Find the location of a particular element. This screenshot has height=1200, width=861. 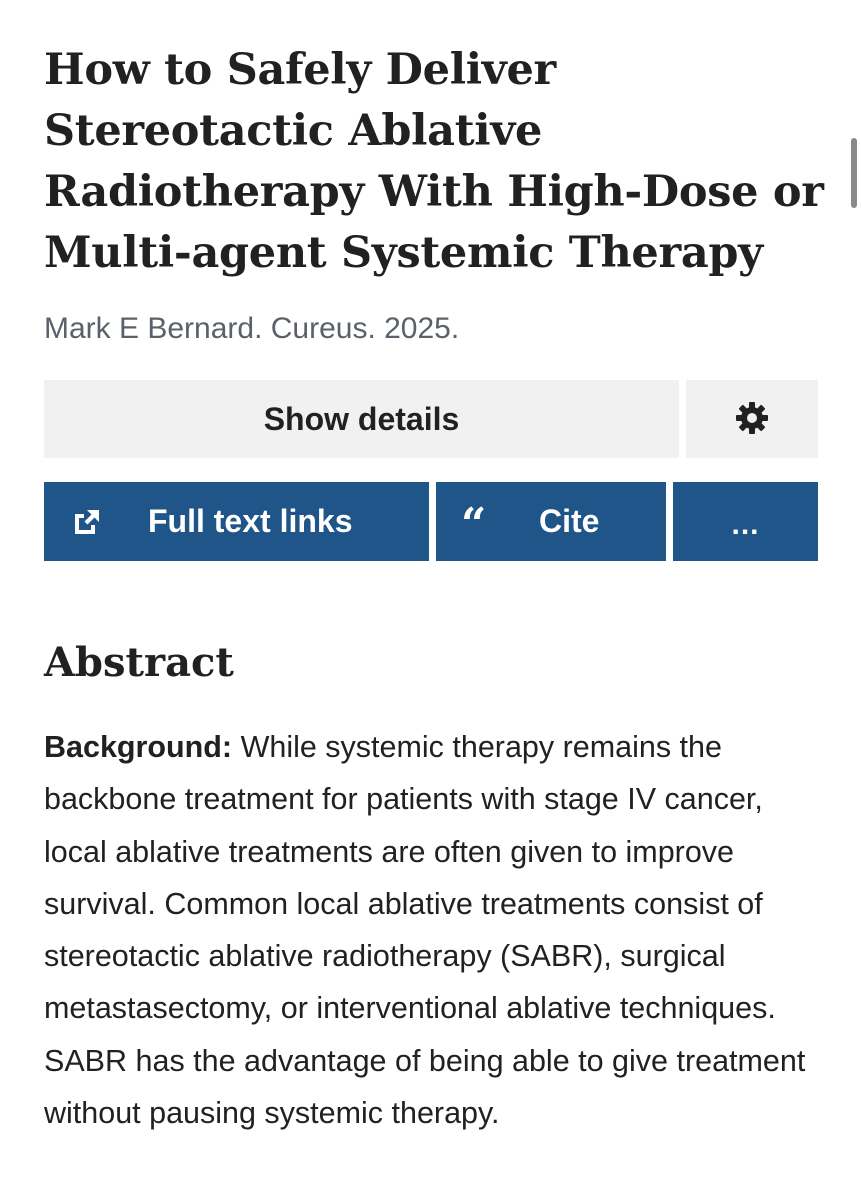

full-text-links-button: Full text links is located at coordinates (236, 521).